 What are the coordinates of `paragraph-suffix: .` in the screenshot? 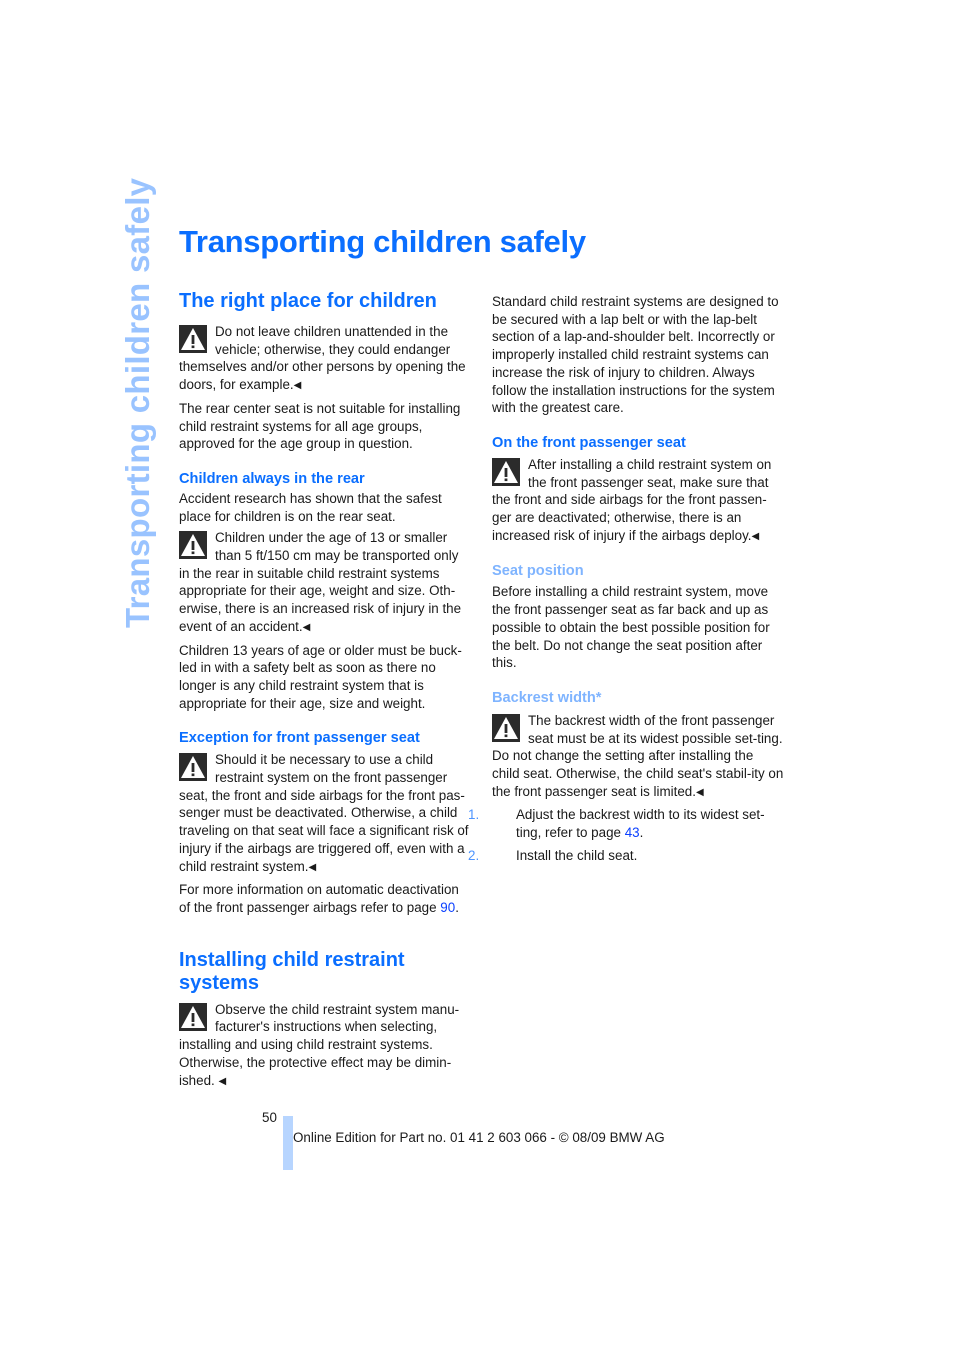 It's located at (457, 907).